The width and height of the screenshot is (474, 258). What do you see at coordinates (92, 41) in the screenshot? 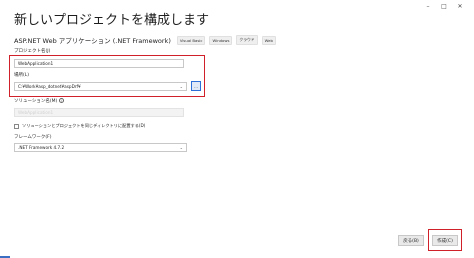
I see `template-name: ASP.NET Web アプリケーション (.NET Framework)` at bounding box center [92, 41].